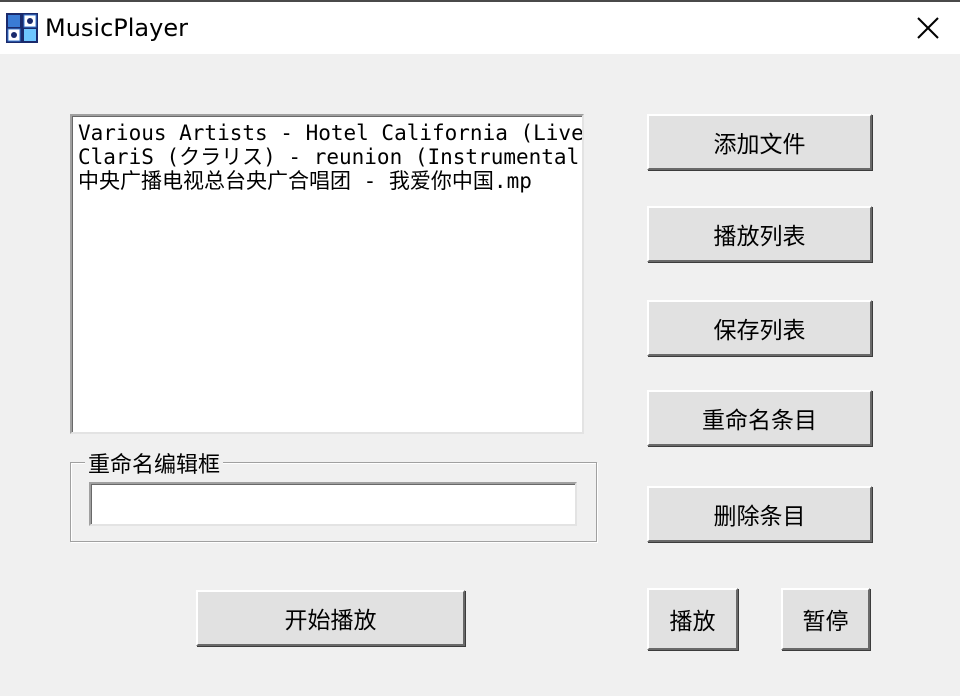 This screenshot has height=696, width=960. Describe the element at coordinates (330, 618) in the screenshot. I see `start-play-button: 开始播放` at that location.